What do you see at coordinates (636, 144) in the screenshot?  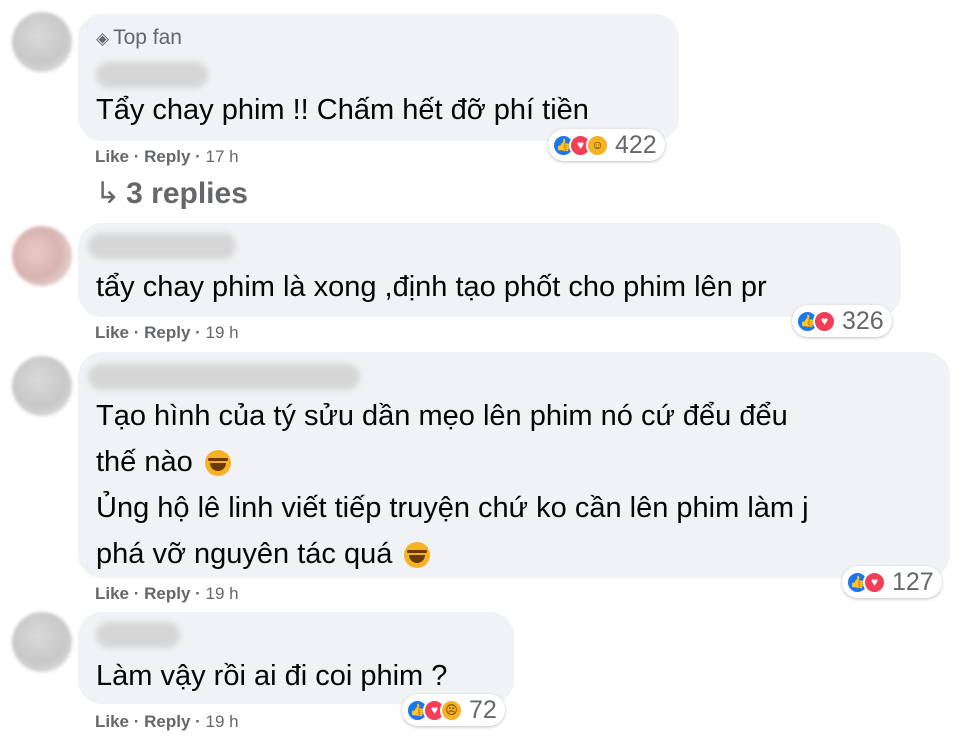 I see `reaction-count: 422` at bounding box center [636, 144].